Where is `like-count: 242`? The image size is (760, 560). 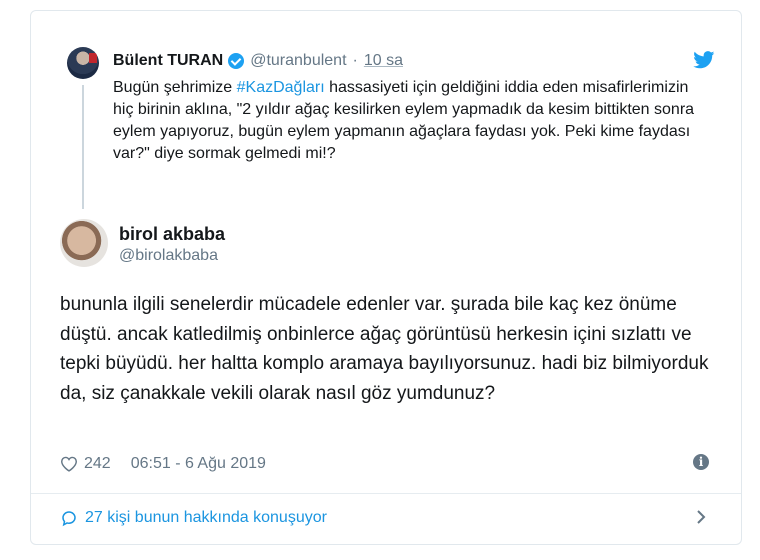
like-count: 242 is located at coordinates (97, 464).